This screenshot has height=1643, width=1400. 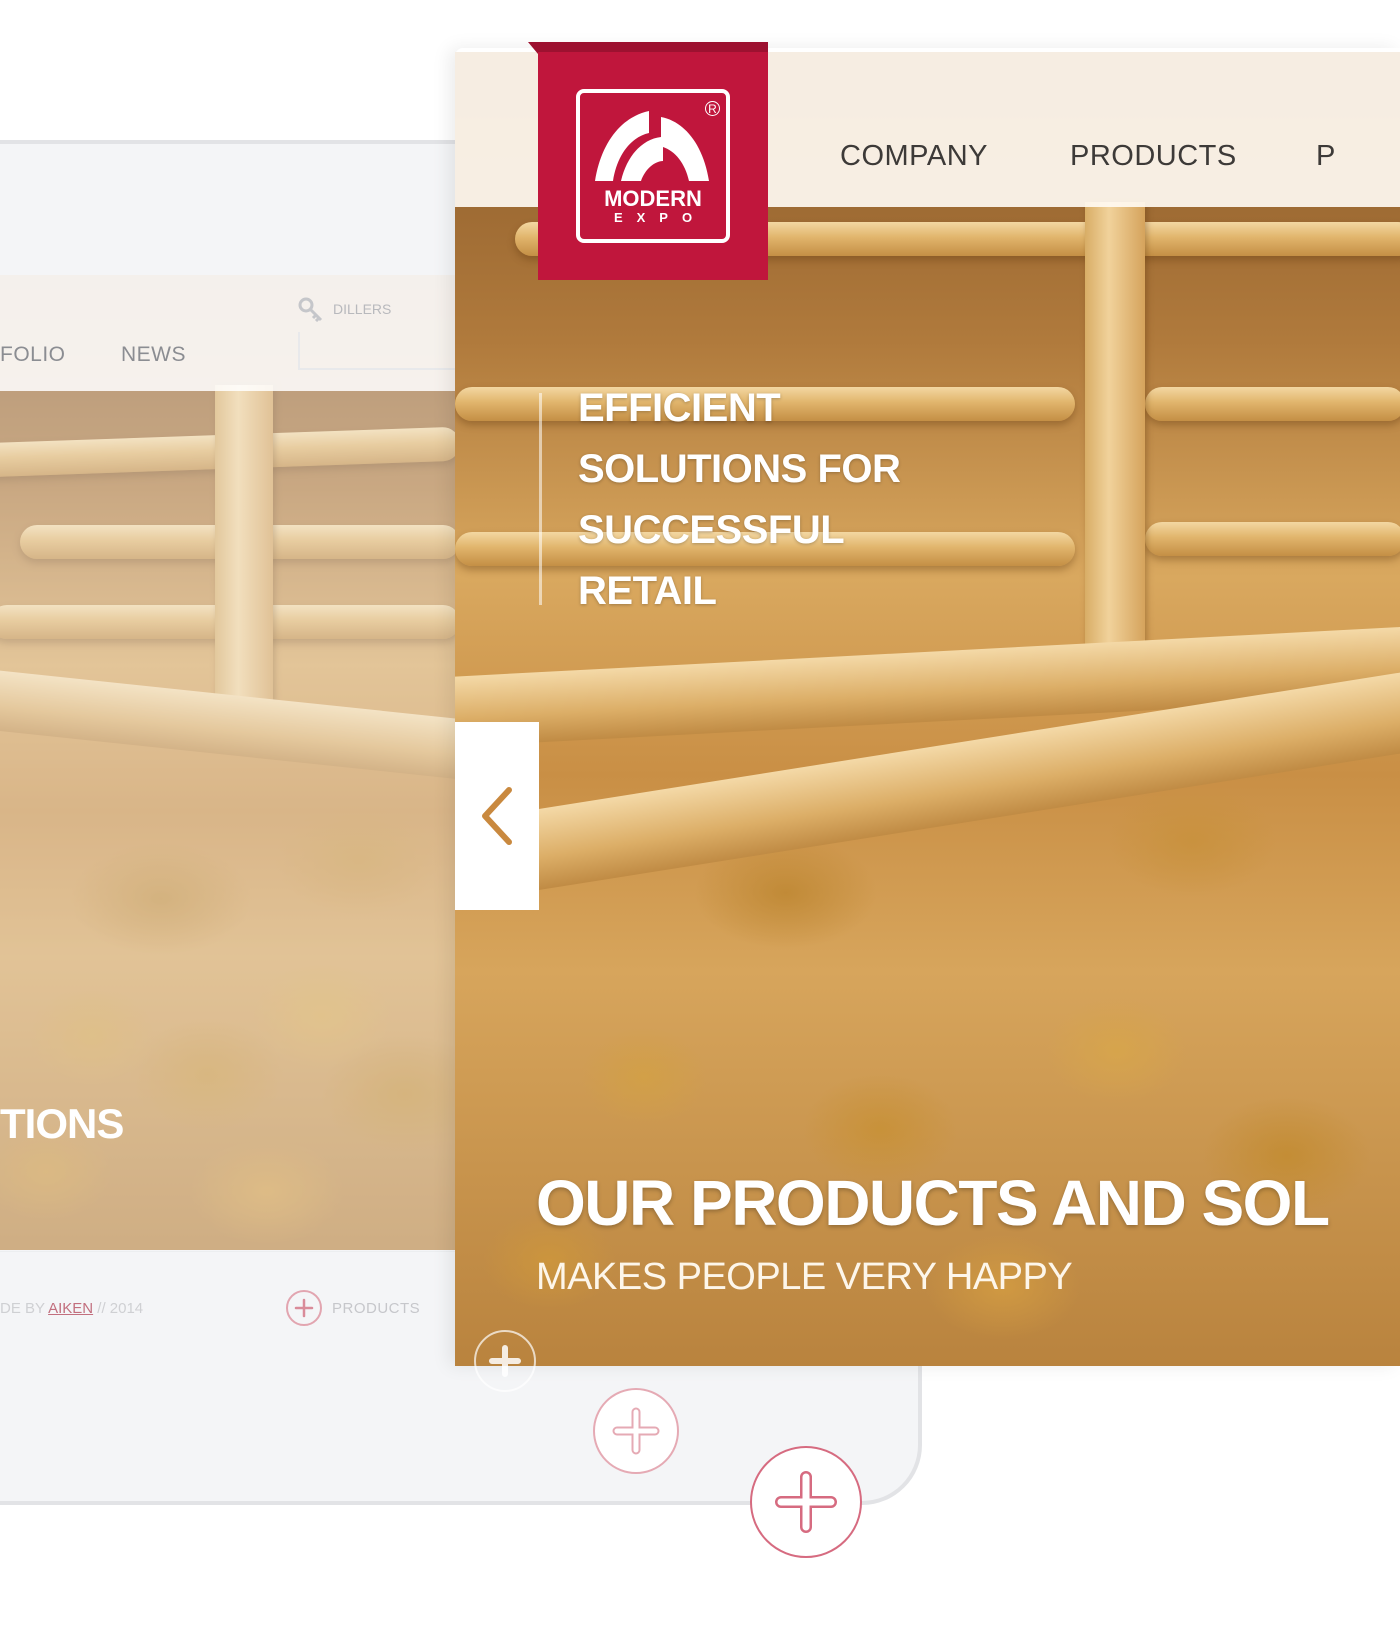 I want to click on modern-expo-logo: R MODERN EXPO, so click(x=653, y=166).